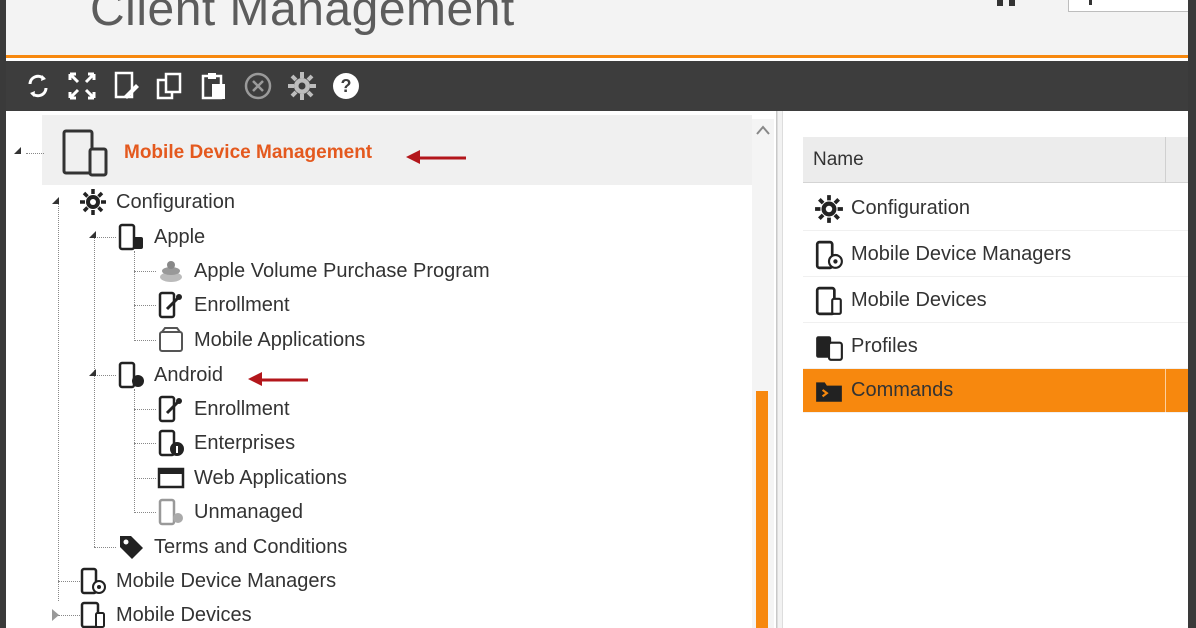  I want to click on tree-item-label: Android, so click(188, 374).